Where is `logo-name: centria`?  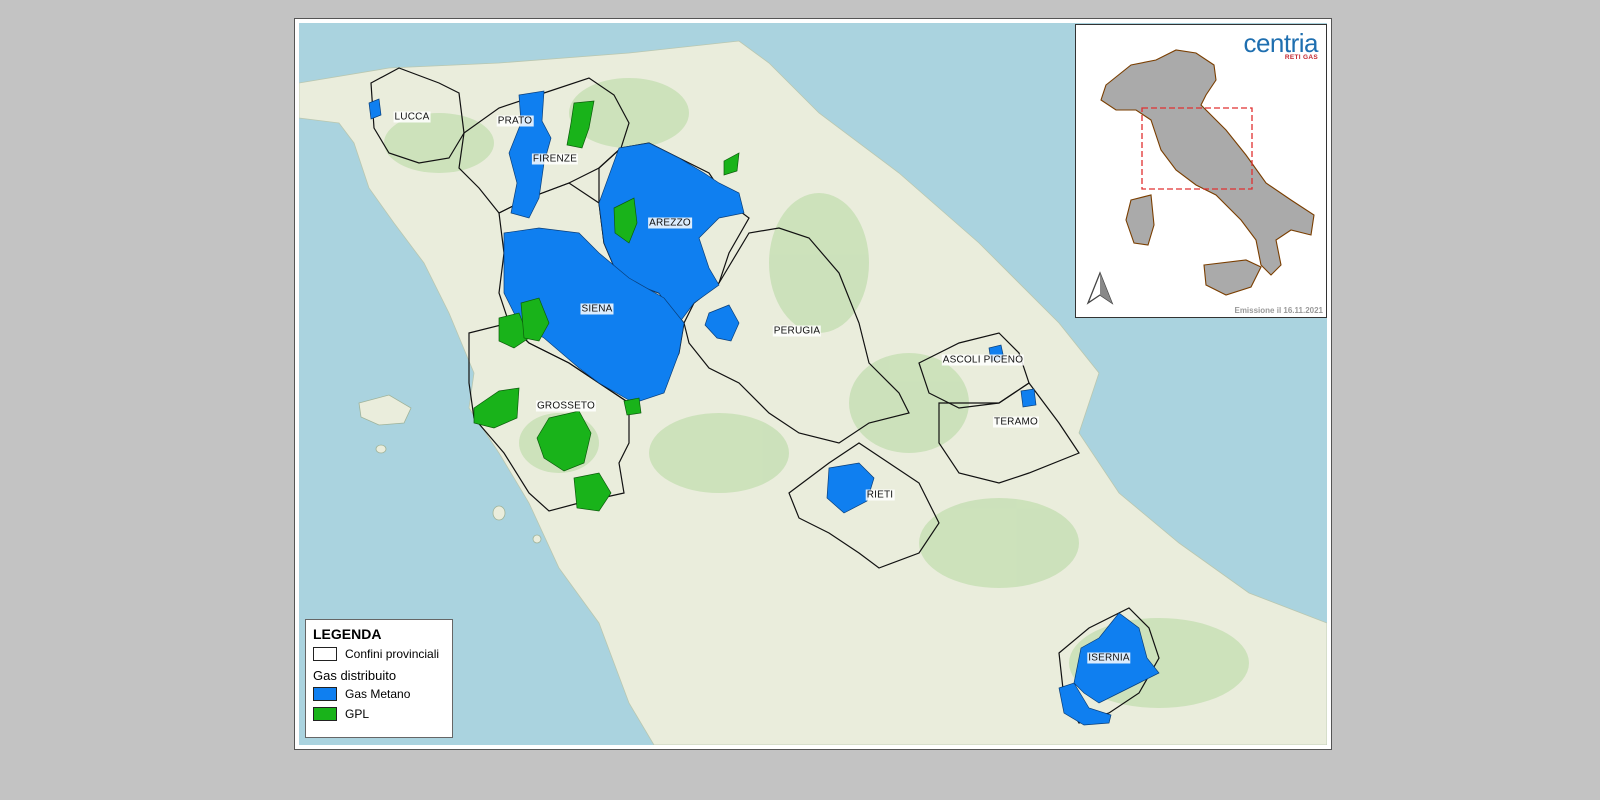
logo-name: centria is located at coordinates (1280, 43).